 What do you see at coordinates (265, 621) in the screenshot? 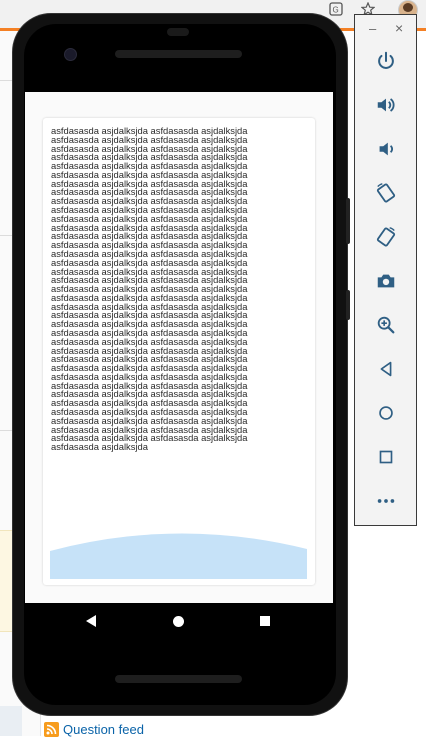
I see `nav-recents-icon` at bounding box center [265, 621].